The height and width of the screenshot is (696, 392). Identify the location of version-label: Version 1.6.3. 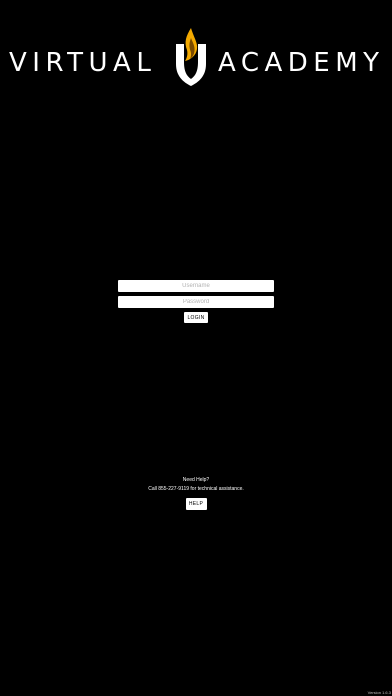
(379, 692).